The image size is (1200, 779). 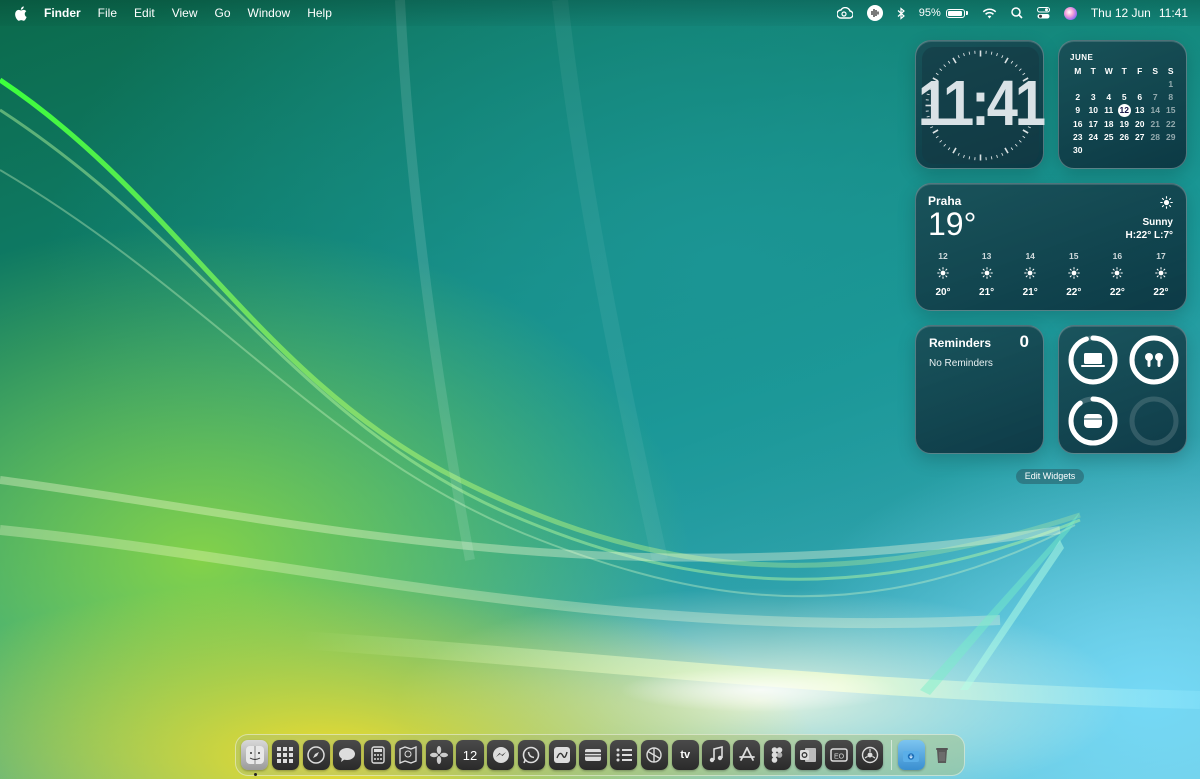 I want to click on menu-file: File, so click(x=107, y=13).